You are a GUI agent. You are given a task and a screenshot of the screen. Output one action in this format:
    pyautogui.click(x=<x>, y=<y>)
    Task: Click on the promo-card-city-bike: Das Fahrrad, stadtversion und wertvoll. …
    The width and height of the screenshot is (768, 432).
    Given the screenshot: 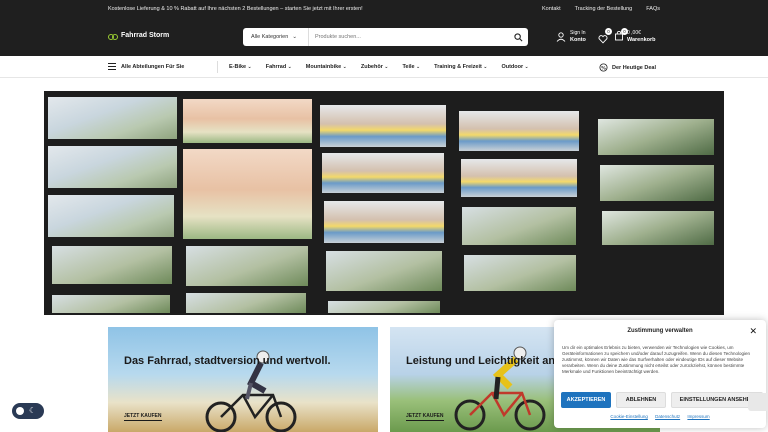 What is the action you would take?
    pyautogui.click(x=243, y=379)
    